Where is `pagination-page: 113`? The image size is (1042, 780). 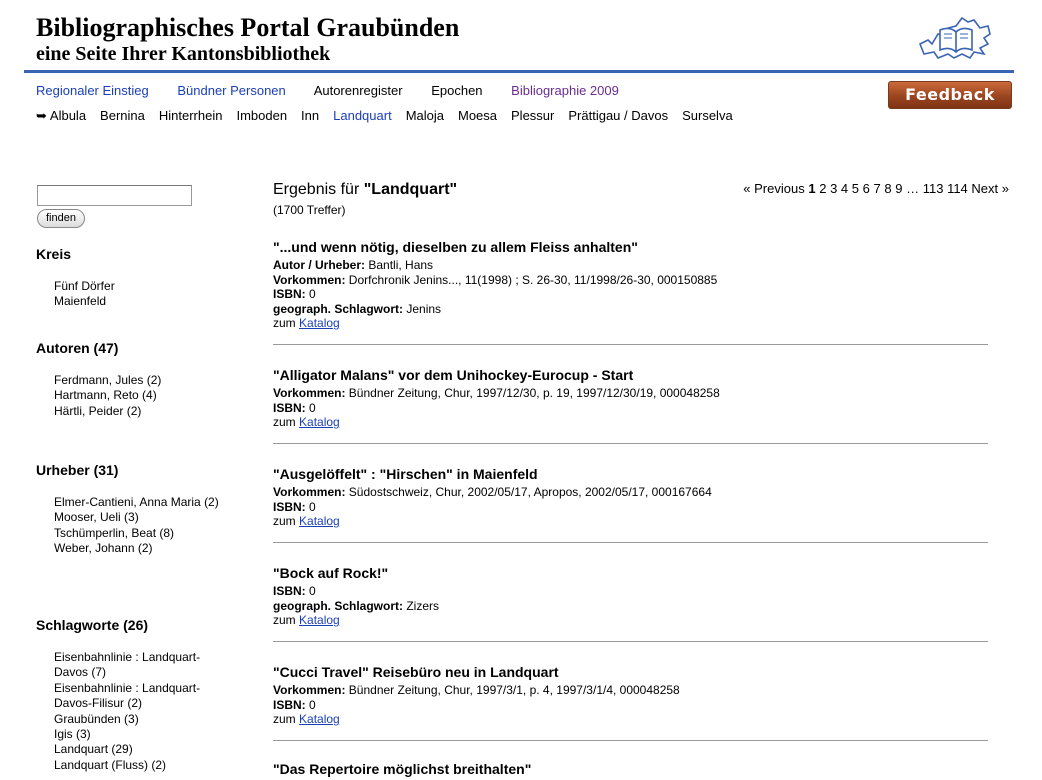 pagination-page: 113 is located at coordinates (933, 188).